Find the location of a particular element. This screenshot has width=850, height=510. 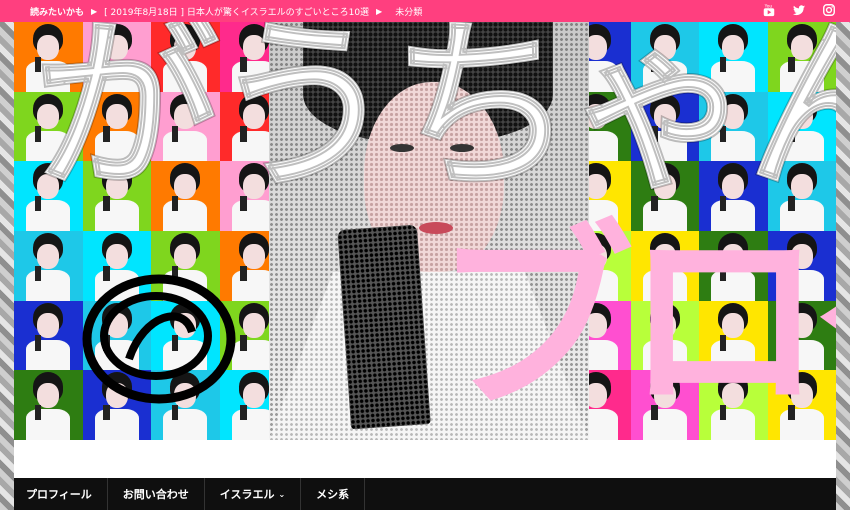

nav-item-label: プロフィール is located at coordinates (59, 494).